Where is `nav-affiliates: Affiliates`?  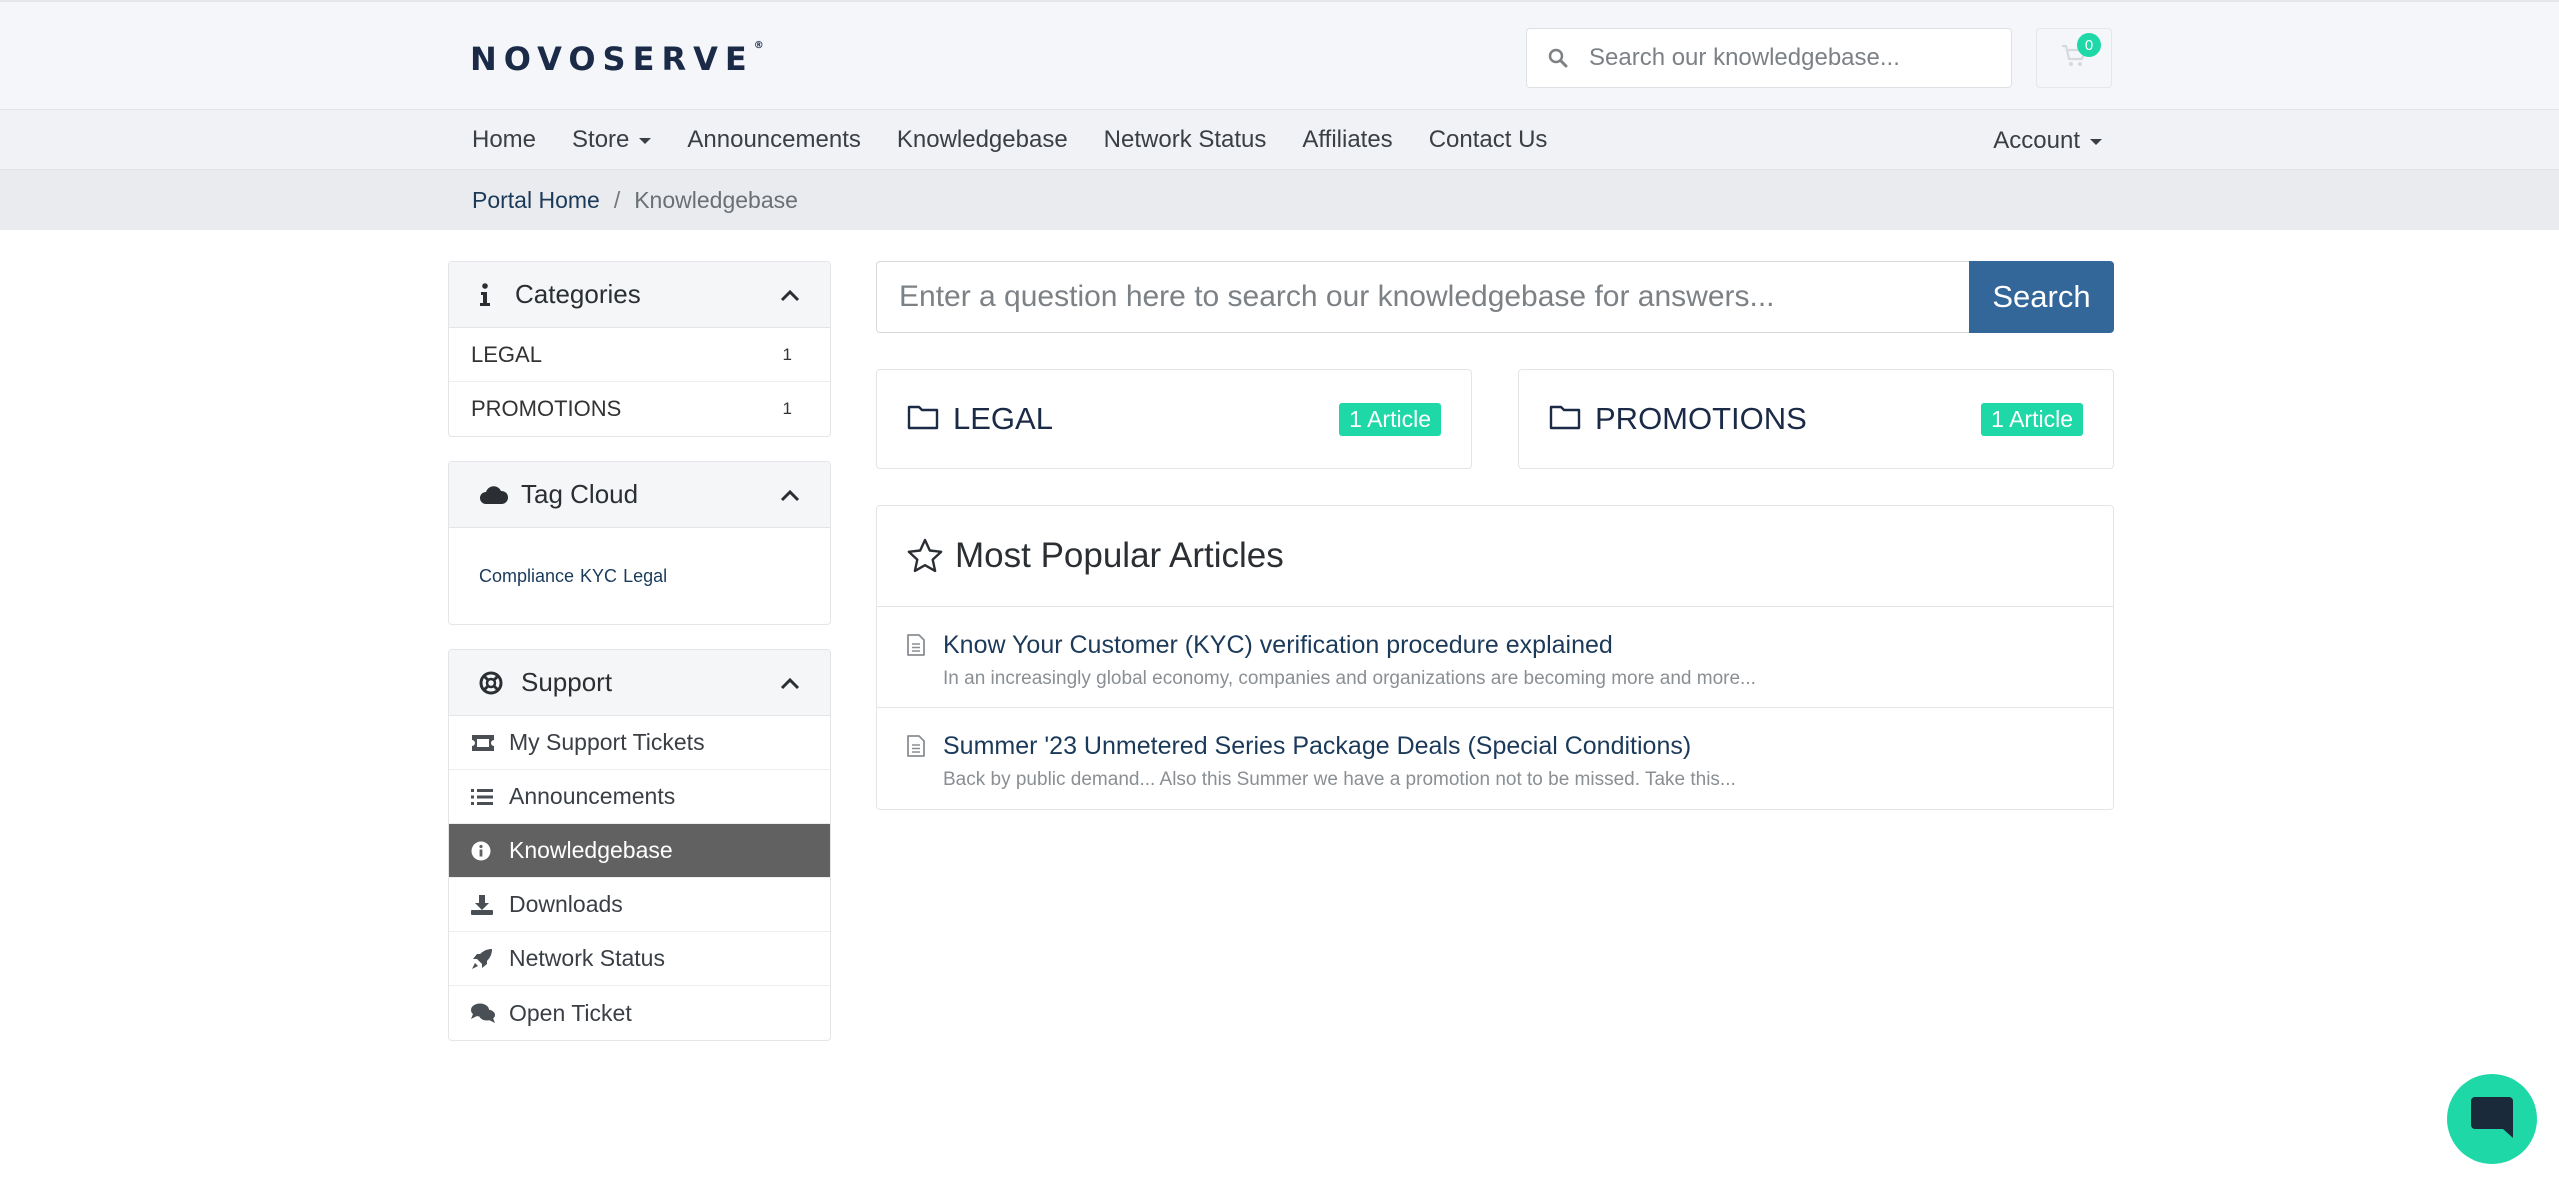
nav-affiliates: Affiliates is located at coordinates (1347, 140).